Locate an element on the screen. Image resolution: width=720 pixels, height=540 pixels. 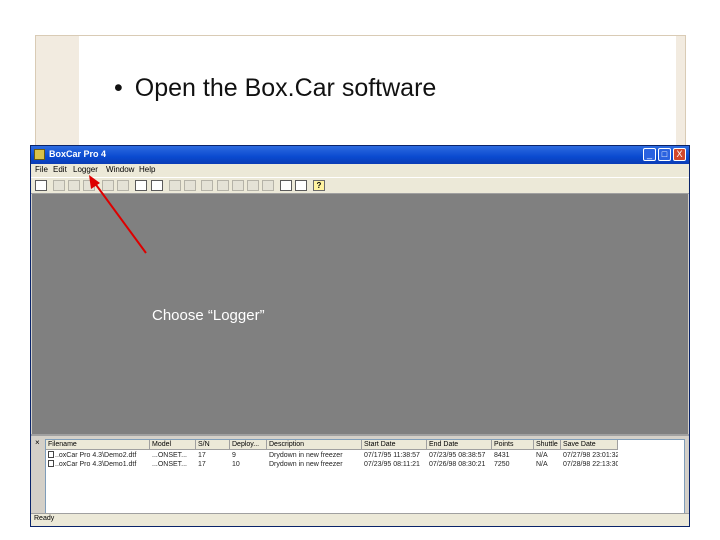
column-header: Filename is located at coordinates (98, 445).